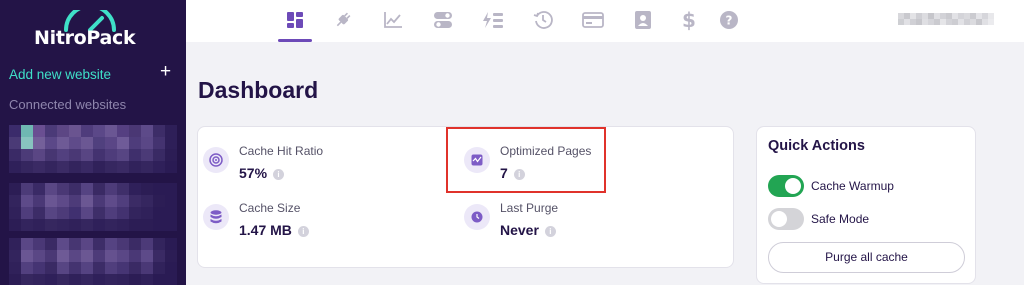 The width and height of the screenshot is (1024, 285). Describe the element at coordinates (216, 160) in the screenshot. I see `target-icon` at that location.